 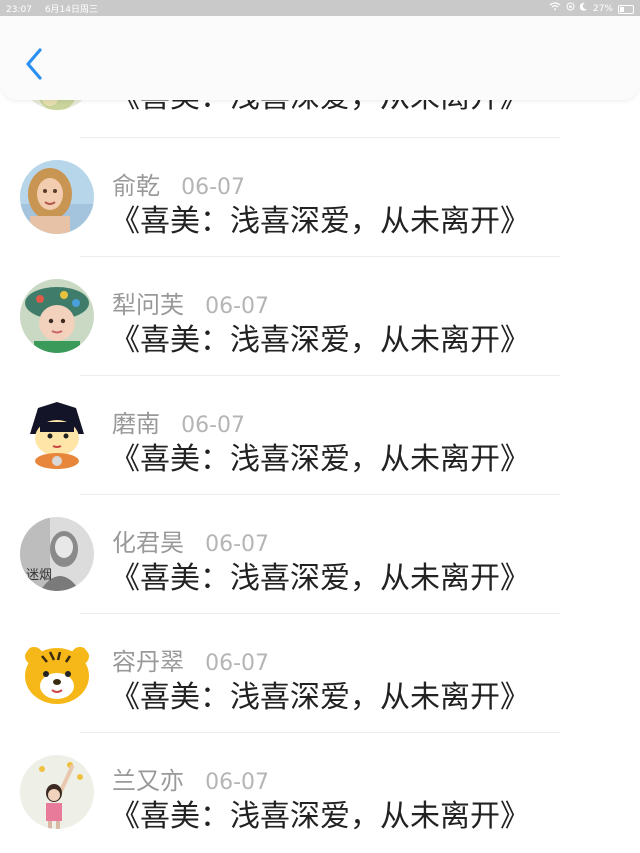 I want to click on tiger-cartoon-avatar, so click(x=57, y=673).